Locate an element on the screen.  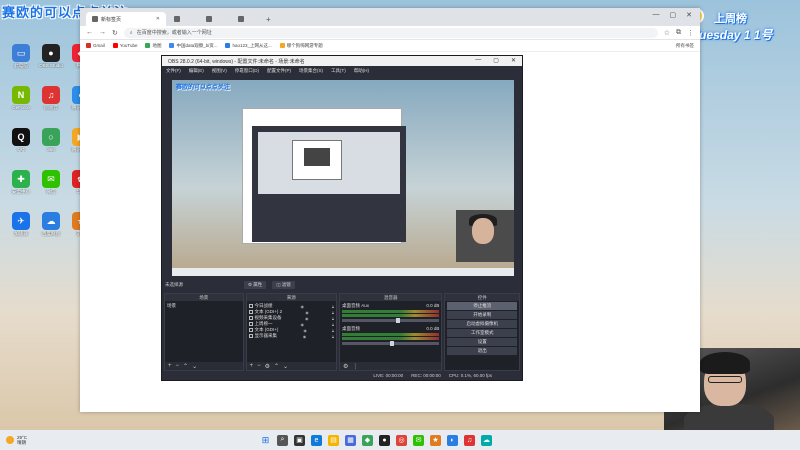
bookmark-item: Gmail is located at coordinates (95, 45).